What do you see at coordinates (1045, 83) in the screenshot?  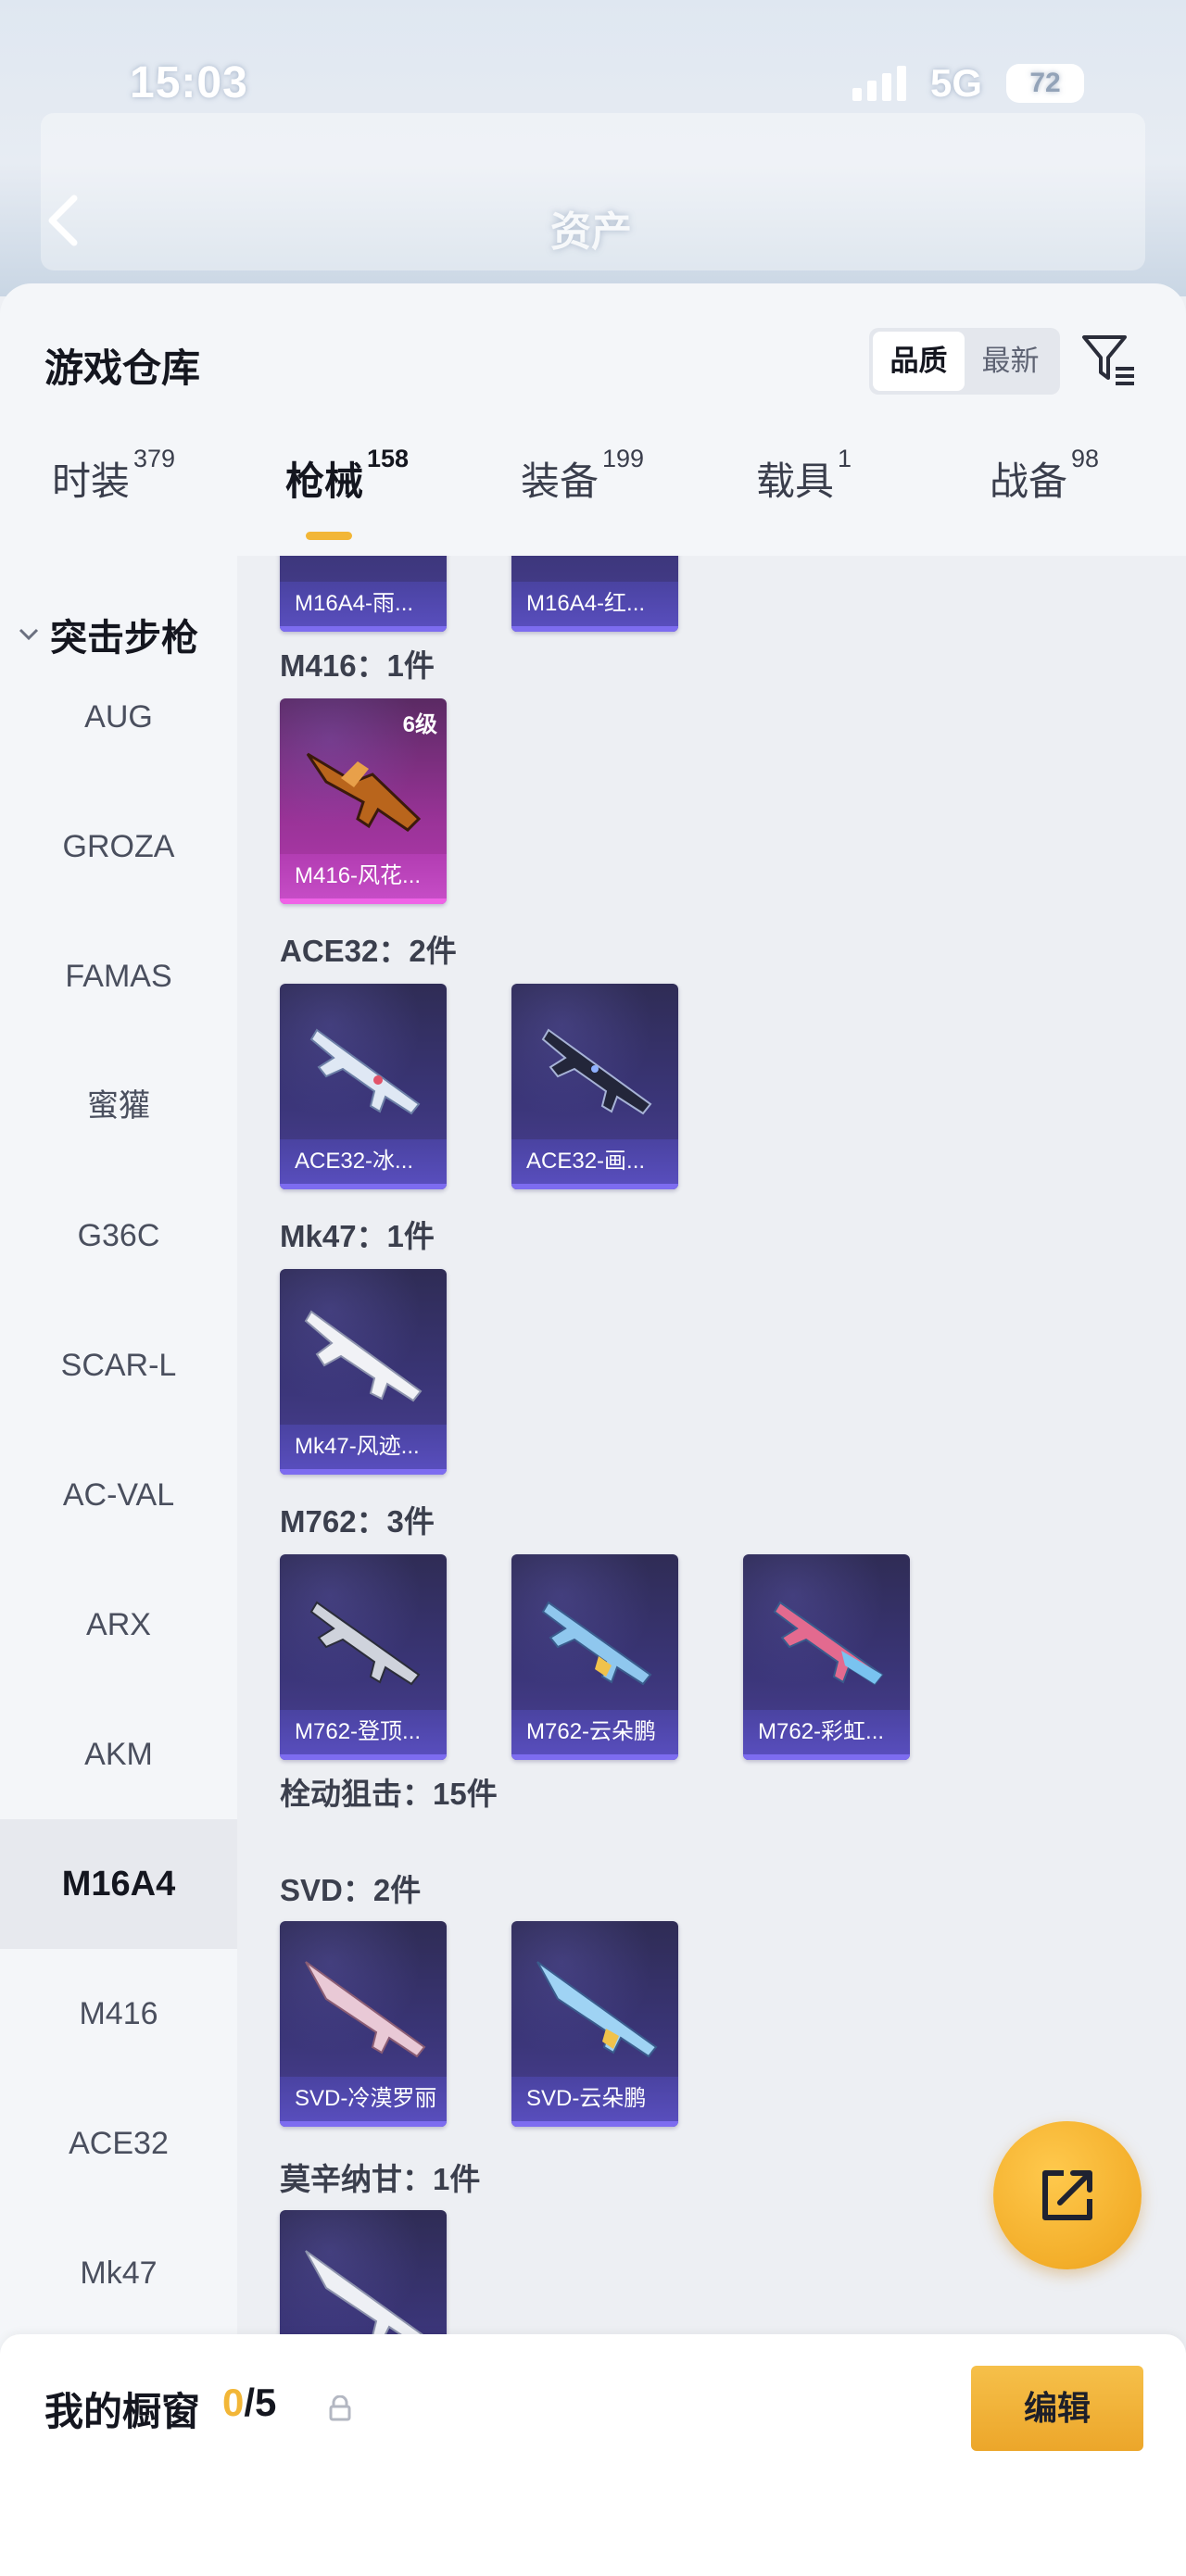 I see `battery-icon: 72` at bounding box center [1045, 83].